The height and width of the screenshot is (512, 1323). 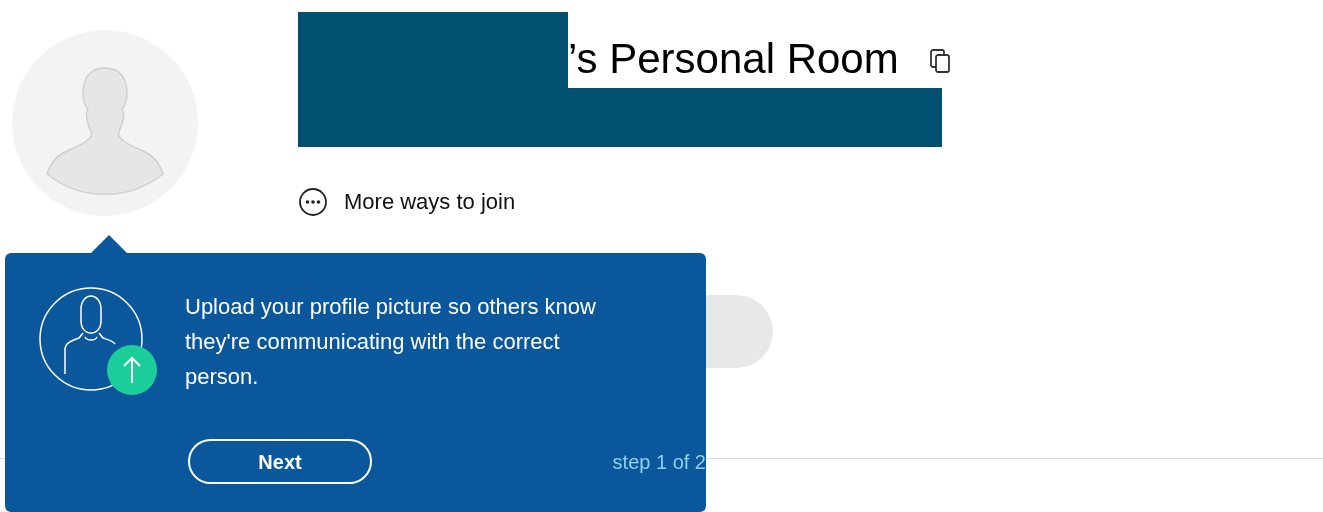 I want to click on room-title: ’s Personal Room, so click(x=733, y=59).